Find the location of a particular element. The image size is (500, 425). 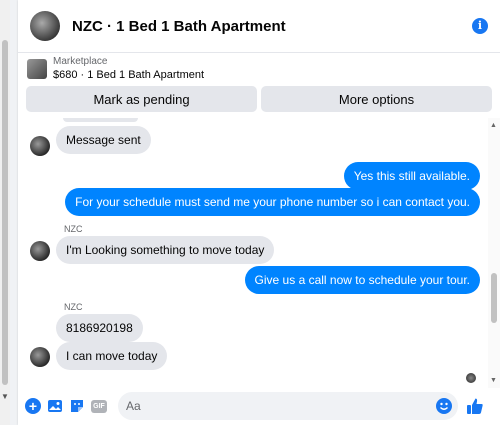

thumbs-up-icon is located at coordinates (475, 406).